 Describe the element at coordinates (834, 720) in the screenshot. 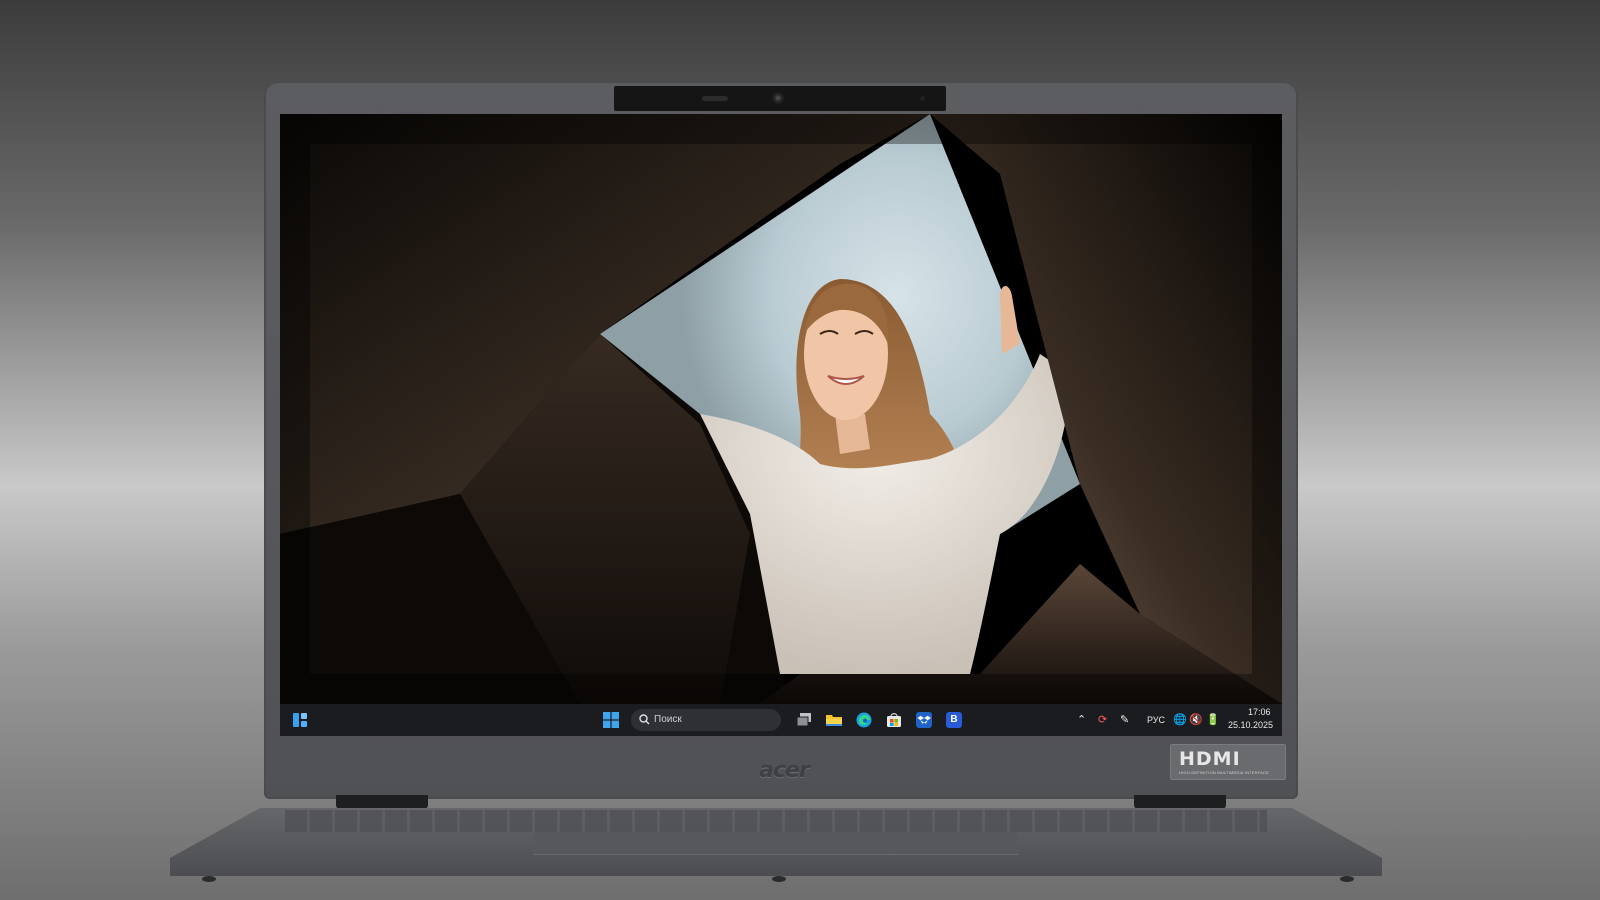

I see `file-explorer-icon` at that location.